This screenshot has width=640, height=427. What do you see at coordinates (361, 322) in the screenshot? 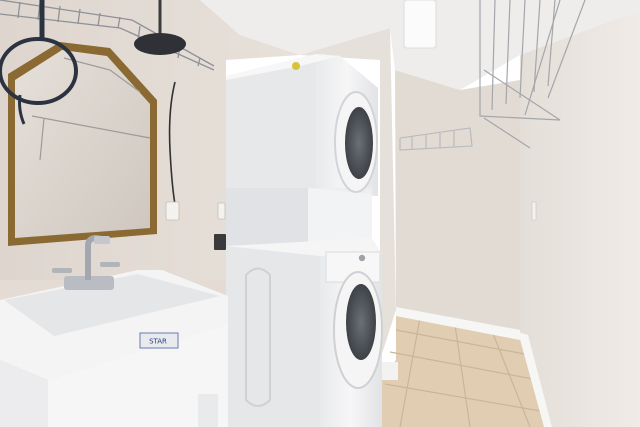
I see `washer-door-glass` at bounding box center [361, 322].